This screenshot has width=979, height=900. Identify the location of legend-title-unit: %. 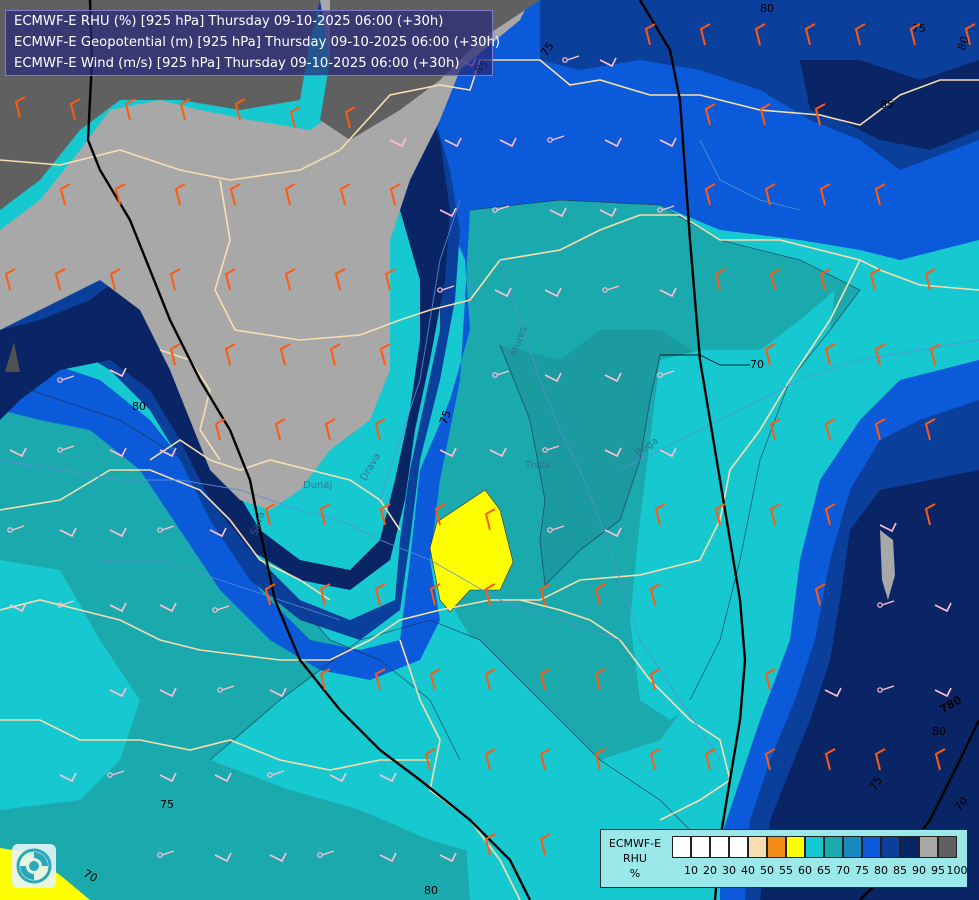
(635, 873).